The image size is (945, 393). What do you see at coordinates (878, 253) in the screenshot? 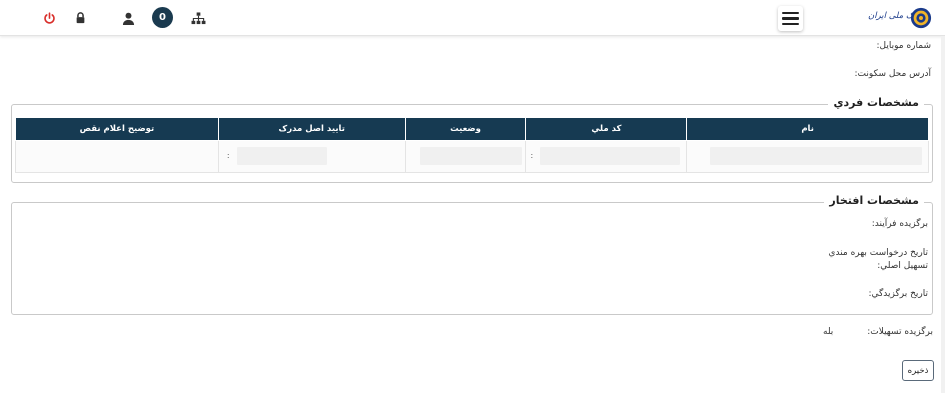
I see `request-date-label: تاريخ درخواست بهره مندي` at bounding box center [878, 253].